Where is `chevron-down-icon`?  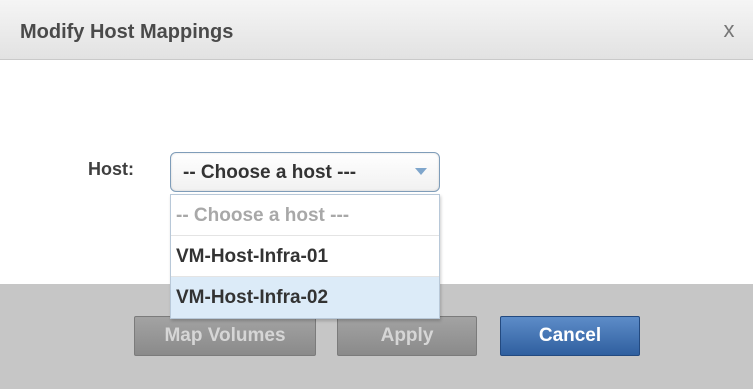 chevron-down-icon is located at coordinates (421, 171).